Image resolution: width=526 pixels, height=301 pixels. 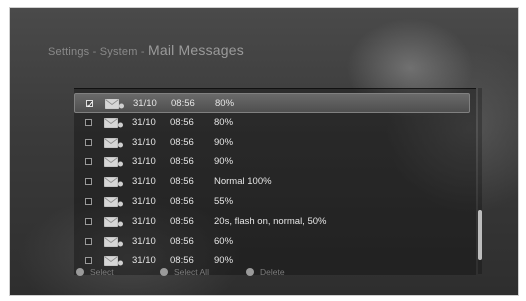 I want to click on message-row: 31/10 08:56 20s, flash on, normal, 50%, so click(x=272, y=222).